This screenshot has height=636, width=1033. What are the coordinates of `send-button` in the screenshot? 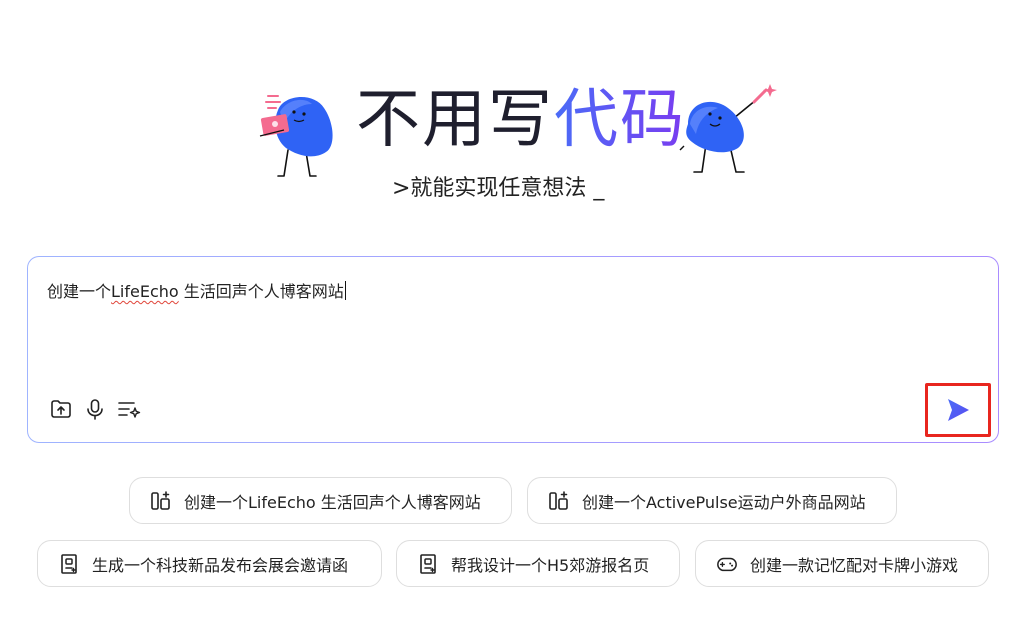 It's located at (958, 410).